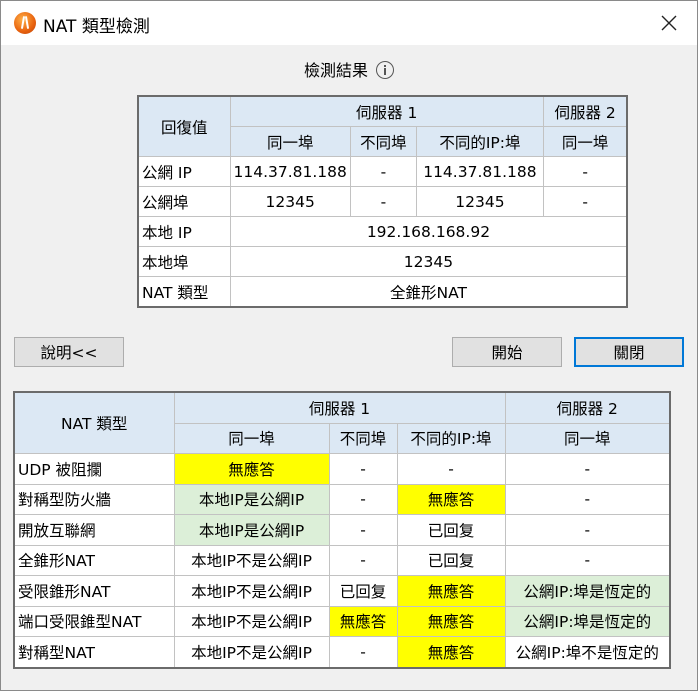  I want to click on ref-row-name: 全錐形NAT, so click(94, 560).